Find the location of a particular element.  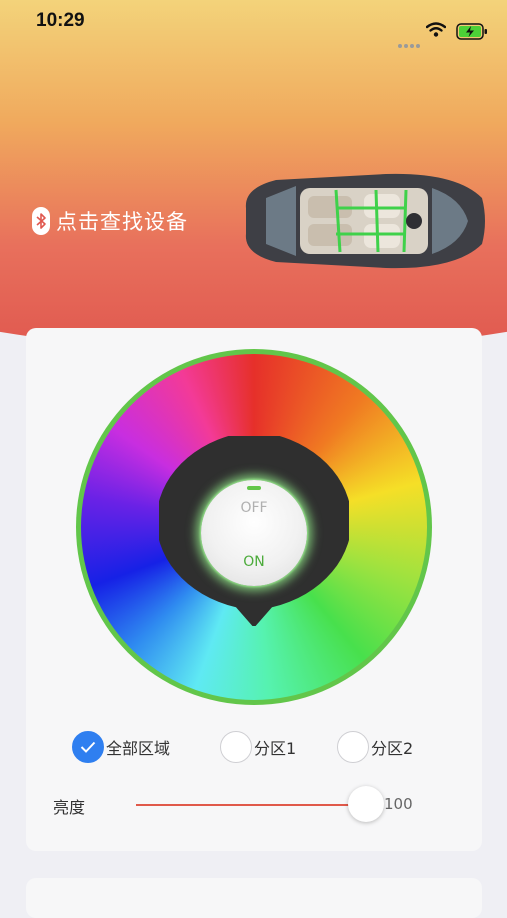

wifi-icon is located at coordinates (436, 31).